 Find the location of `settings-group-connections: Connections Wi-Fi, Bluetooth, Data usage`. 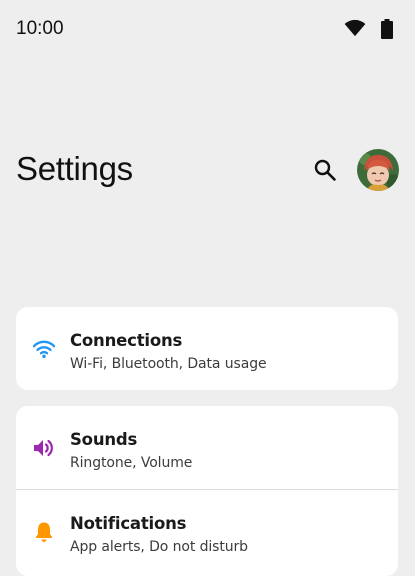

settings-group-connections: Connections Wi-Fi, Bluetooth, Data usage is located at coordinates (207, 348).